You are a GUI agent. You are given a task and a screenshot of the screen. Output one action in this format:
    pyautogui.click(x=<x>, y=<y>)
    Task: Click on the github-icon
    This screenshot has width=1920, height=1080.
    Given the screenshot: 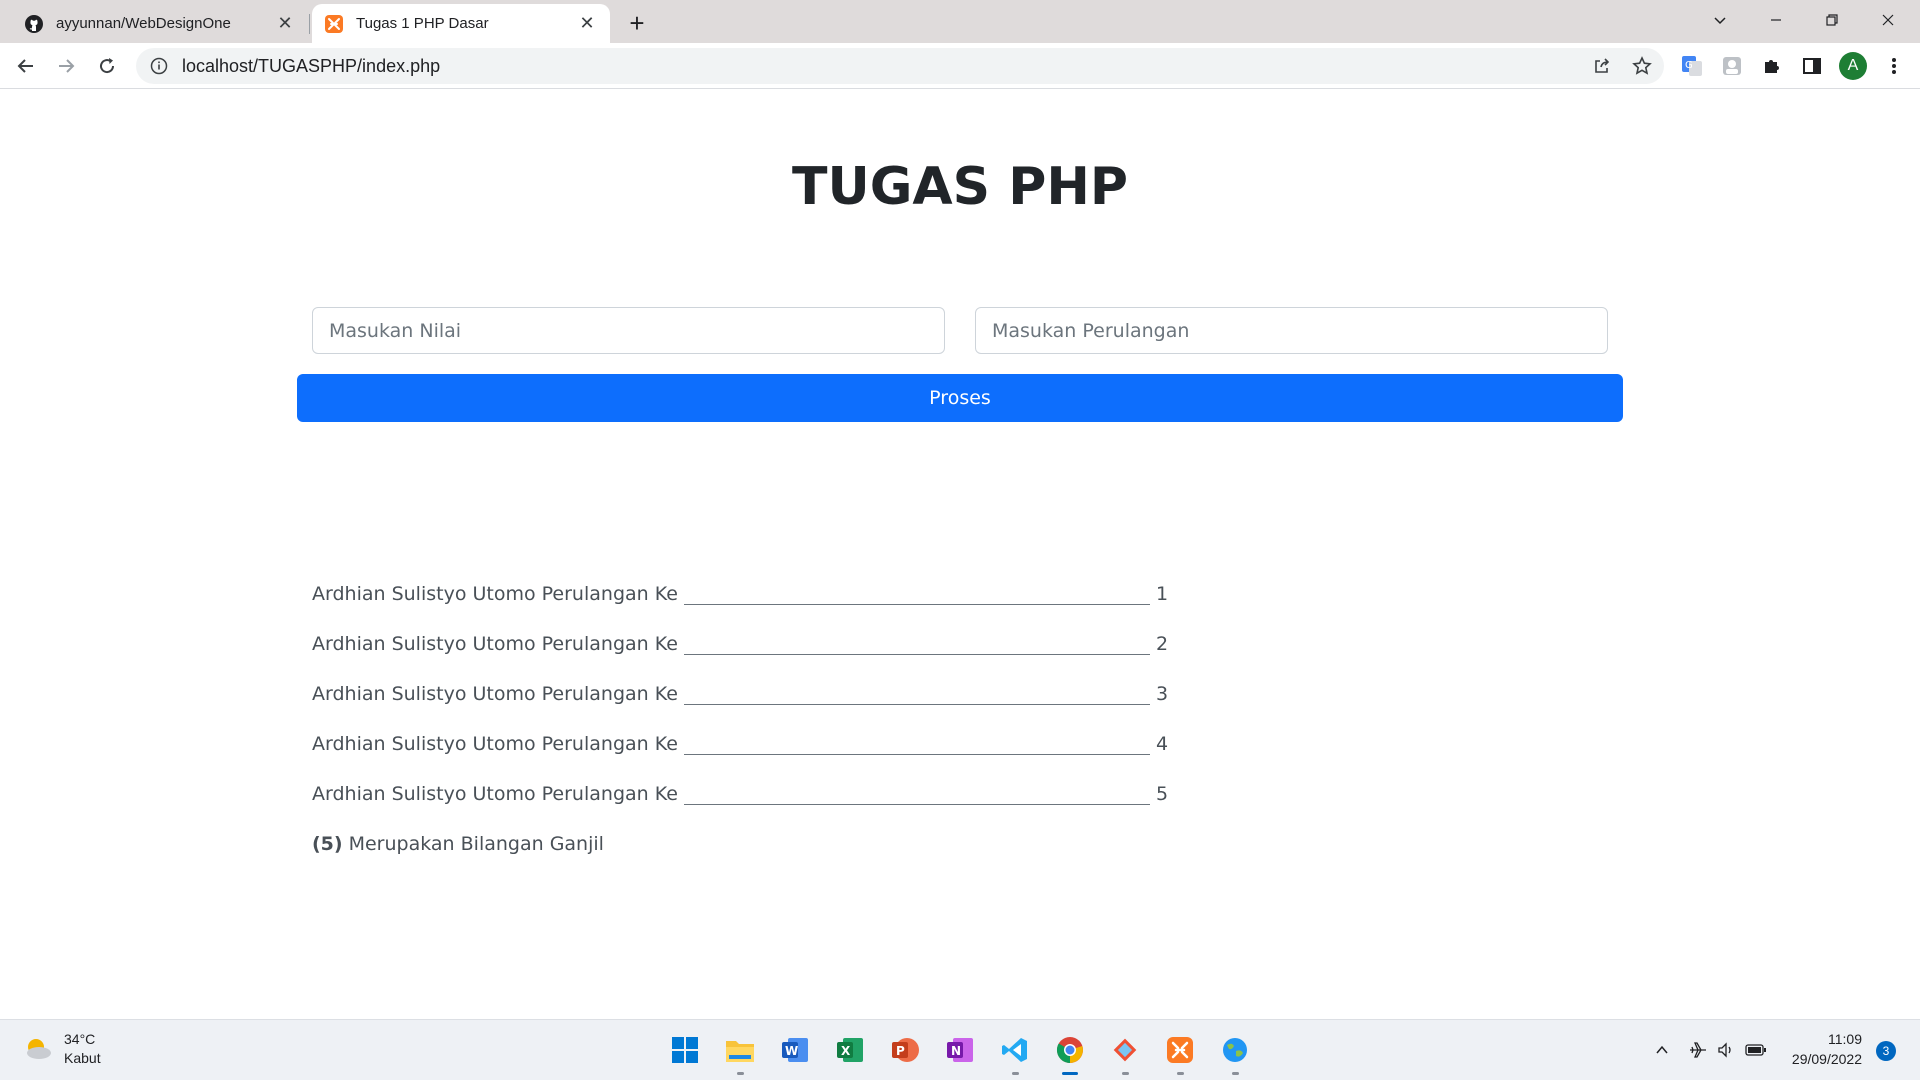 What is the action you would take?
    pyautogui.click(x=34, y=23)
    